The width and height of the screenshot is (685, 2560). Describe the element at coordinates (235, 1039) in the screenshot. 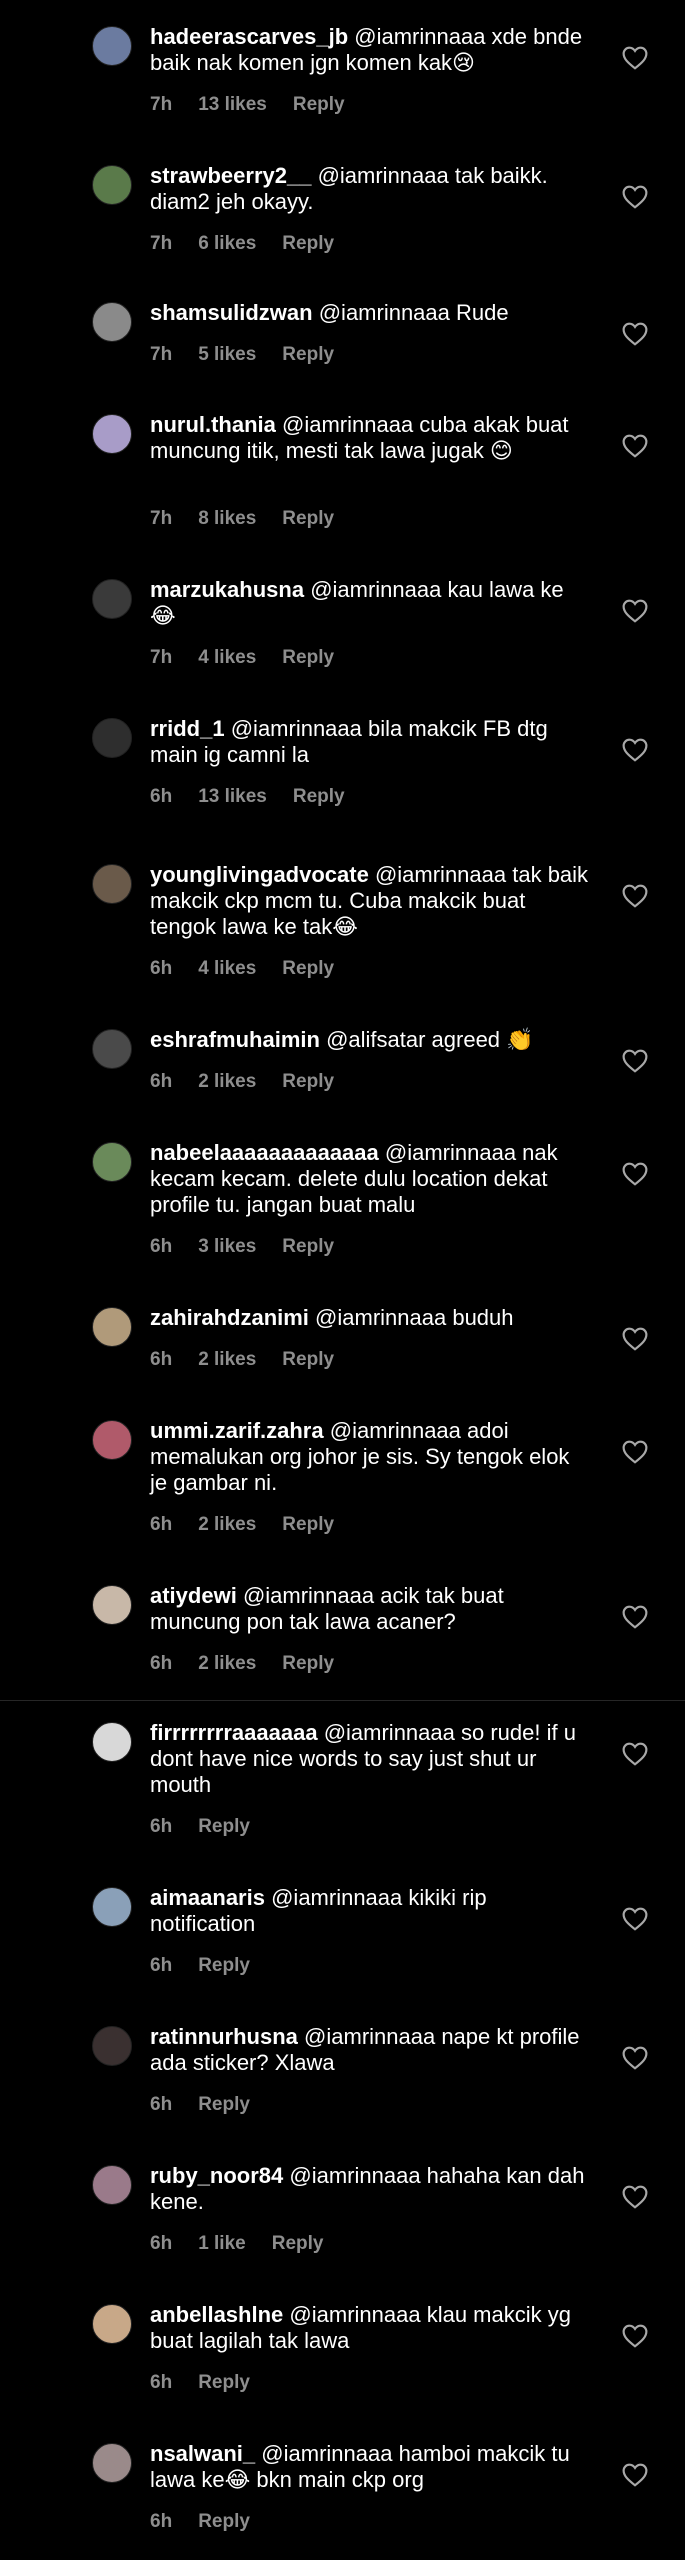

I see `username-link: eshrafmuhaimin` at that location.